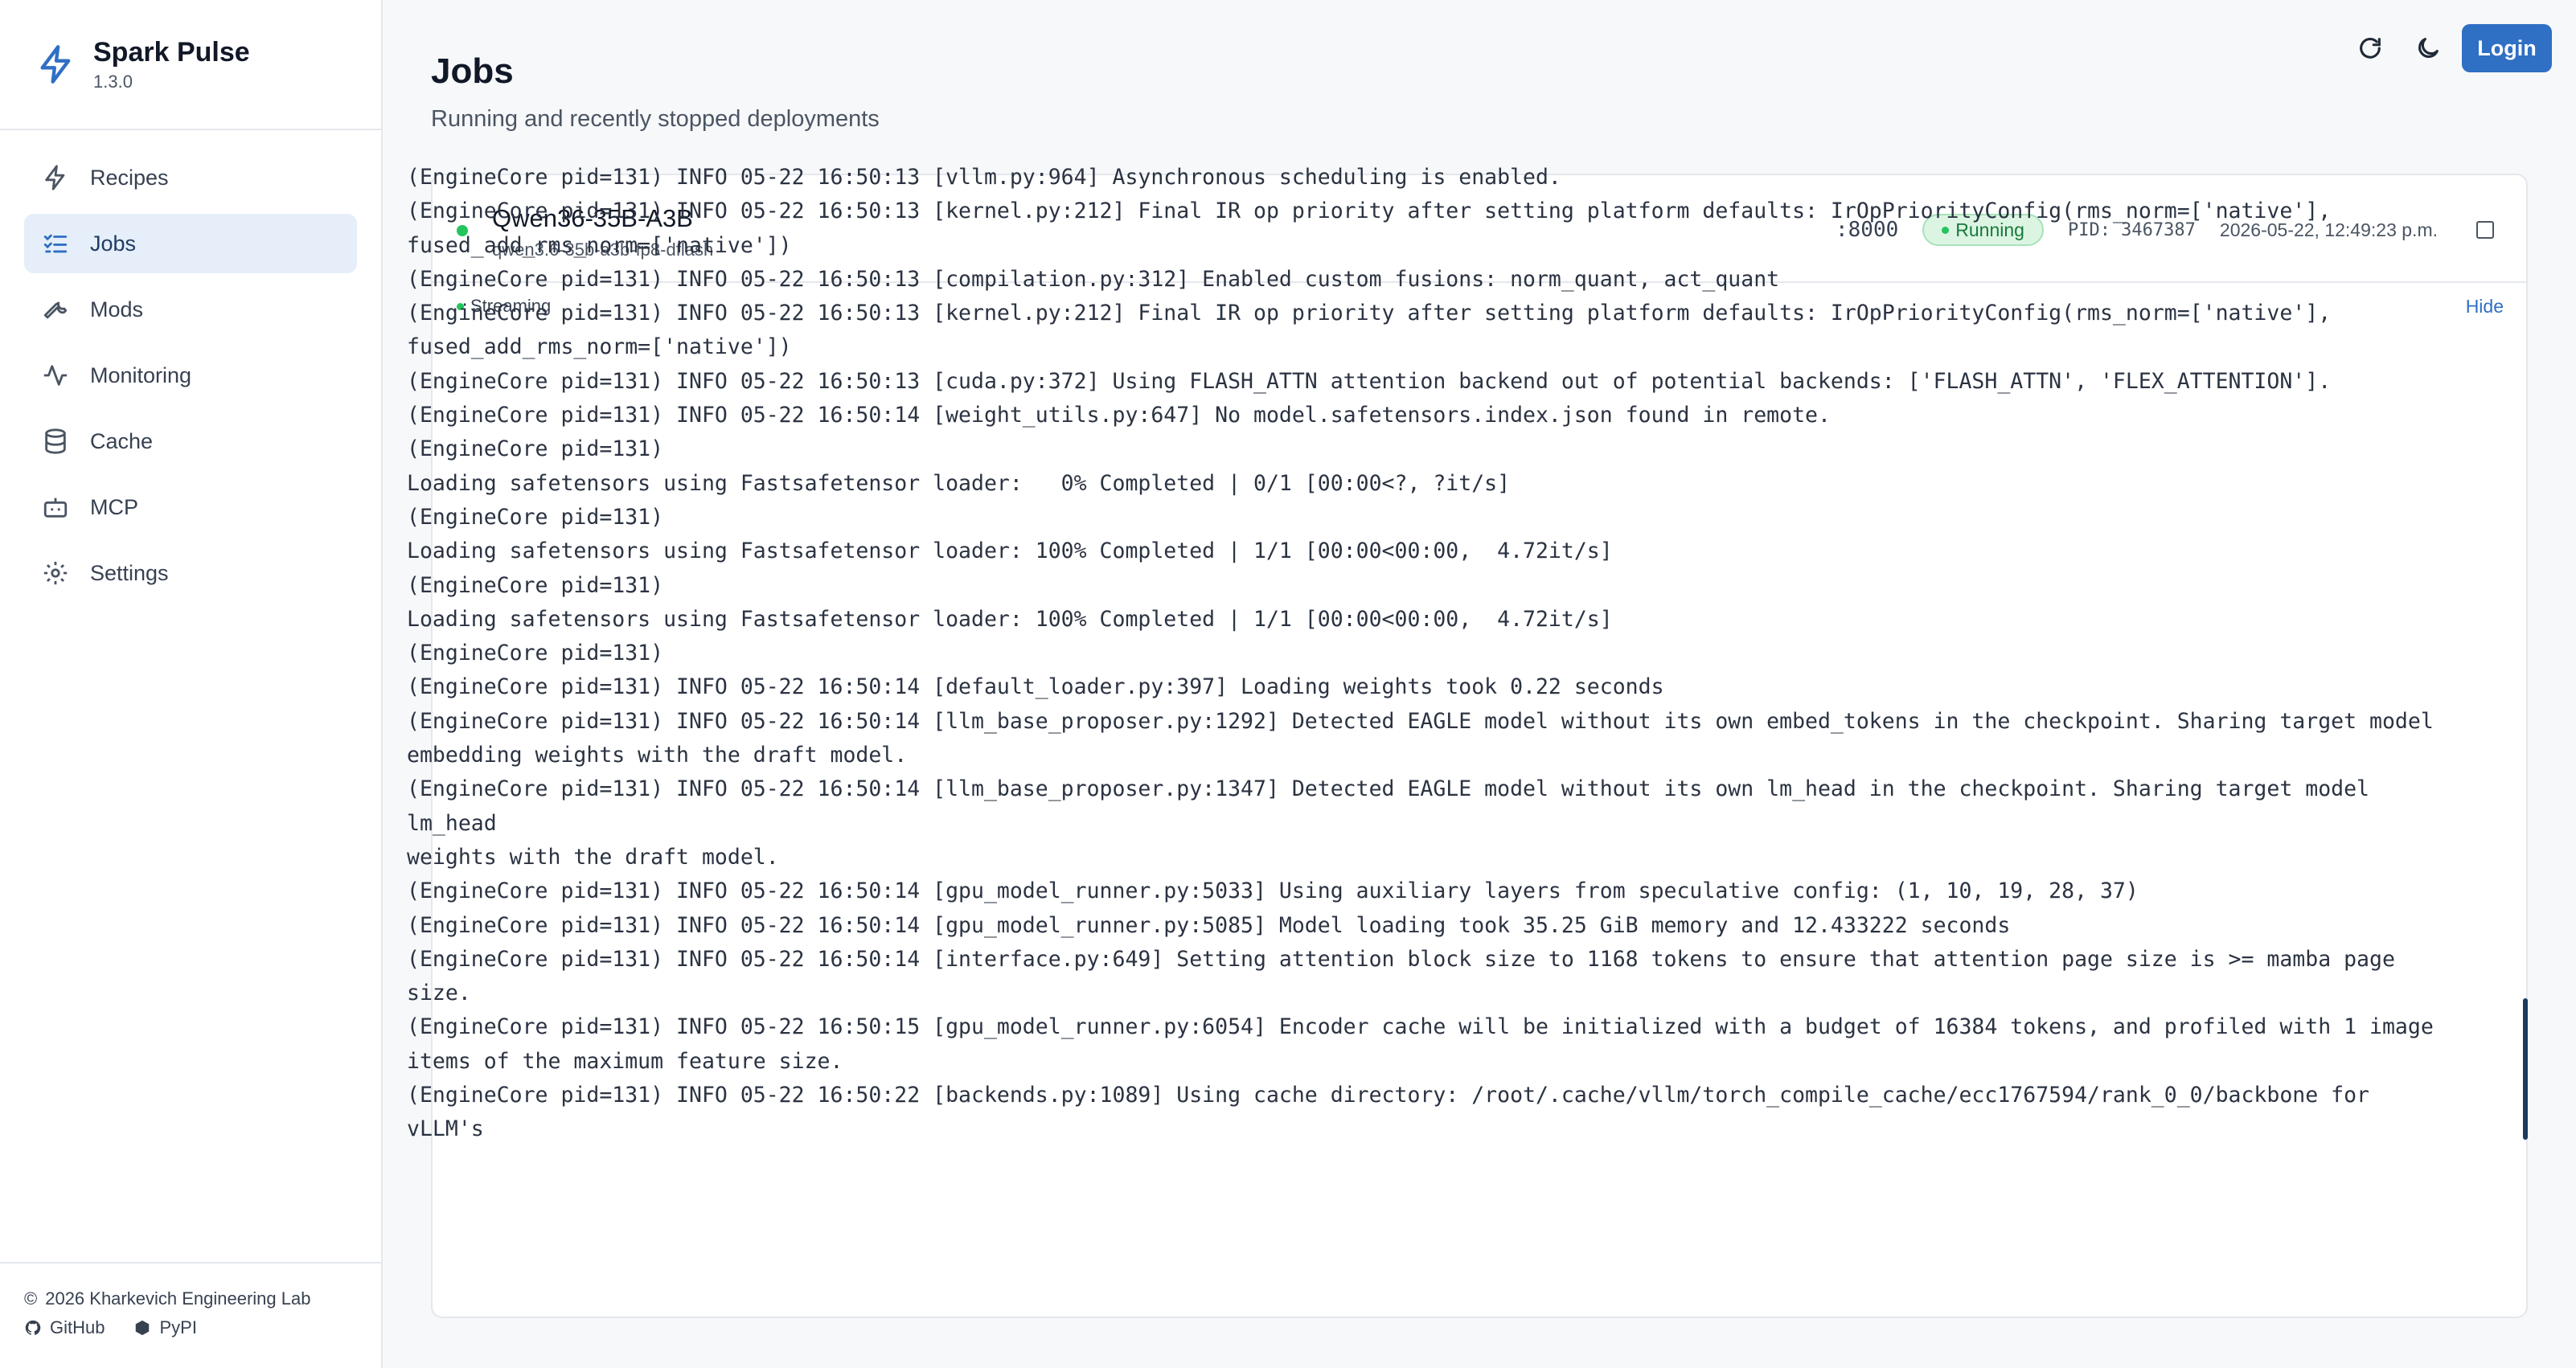  Describe the element at coordinates (2485, 306) in the screenshot. I see `hide-log-button: Hide` at that location.